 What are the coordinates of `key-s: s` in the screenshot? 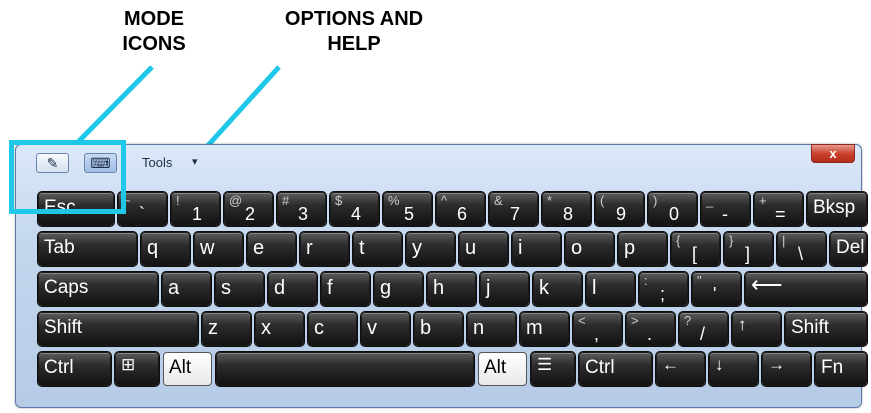 It's located at (239, 289).